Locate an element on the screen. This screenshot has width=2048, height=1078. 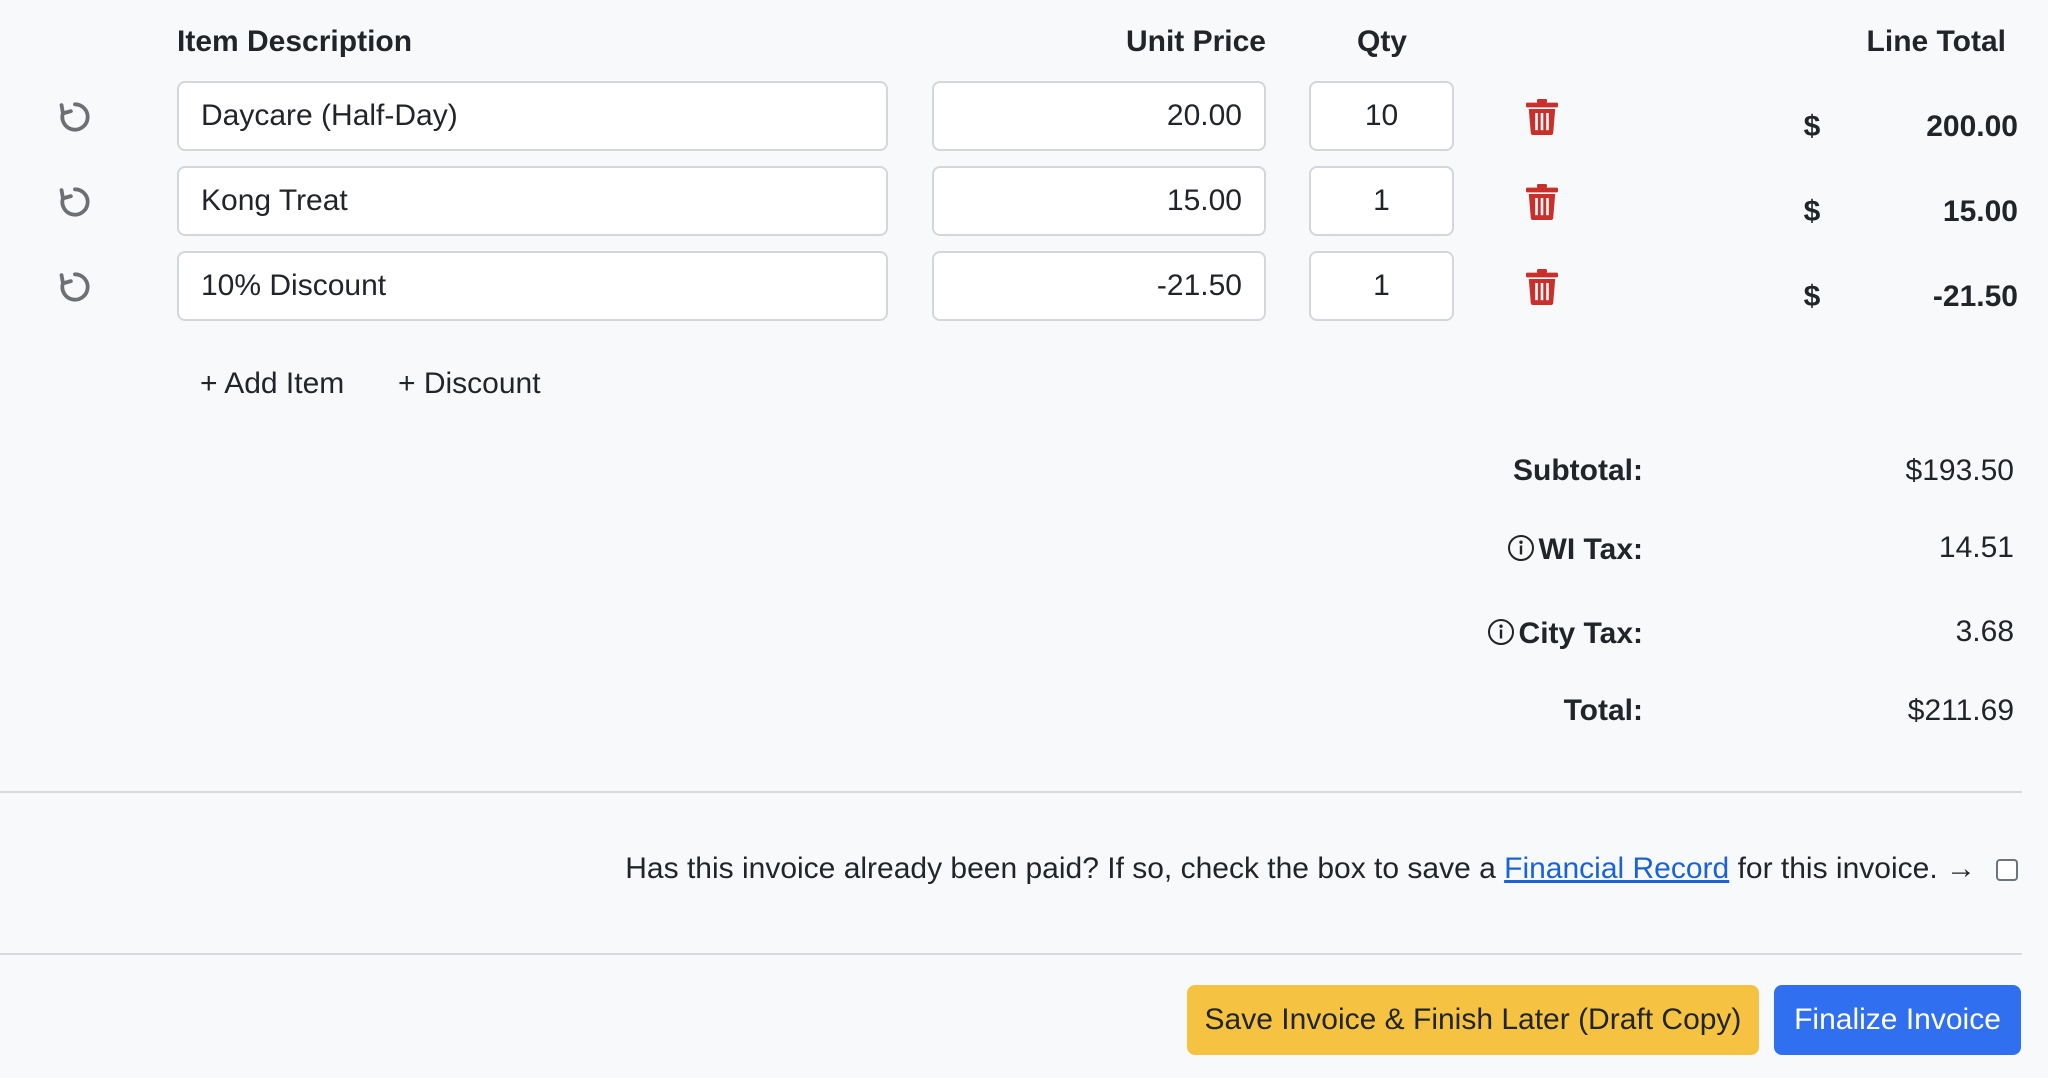
city-tax-label-row: City Tax: is located at coordinates (1565, 634).